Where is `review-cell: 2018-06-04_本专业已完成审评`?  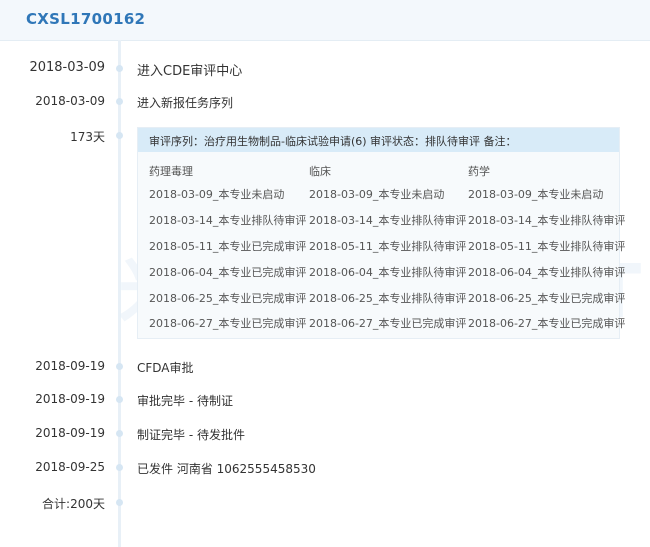
review-cell: 2018-06-04_本专业已完成审评 is located at coordinates (228, 272).